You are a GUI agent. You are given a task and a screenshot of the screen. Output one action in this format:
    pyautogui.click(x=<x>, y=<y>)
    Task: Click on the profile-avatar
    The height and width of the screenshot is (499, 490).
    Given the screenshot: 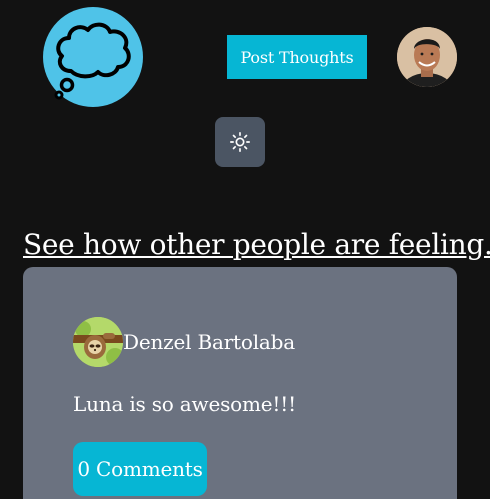 What is the action you would take?
    pyautogui.click(x=427, y=57)
    